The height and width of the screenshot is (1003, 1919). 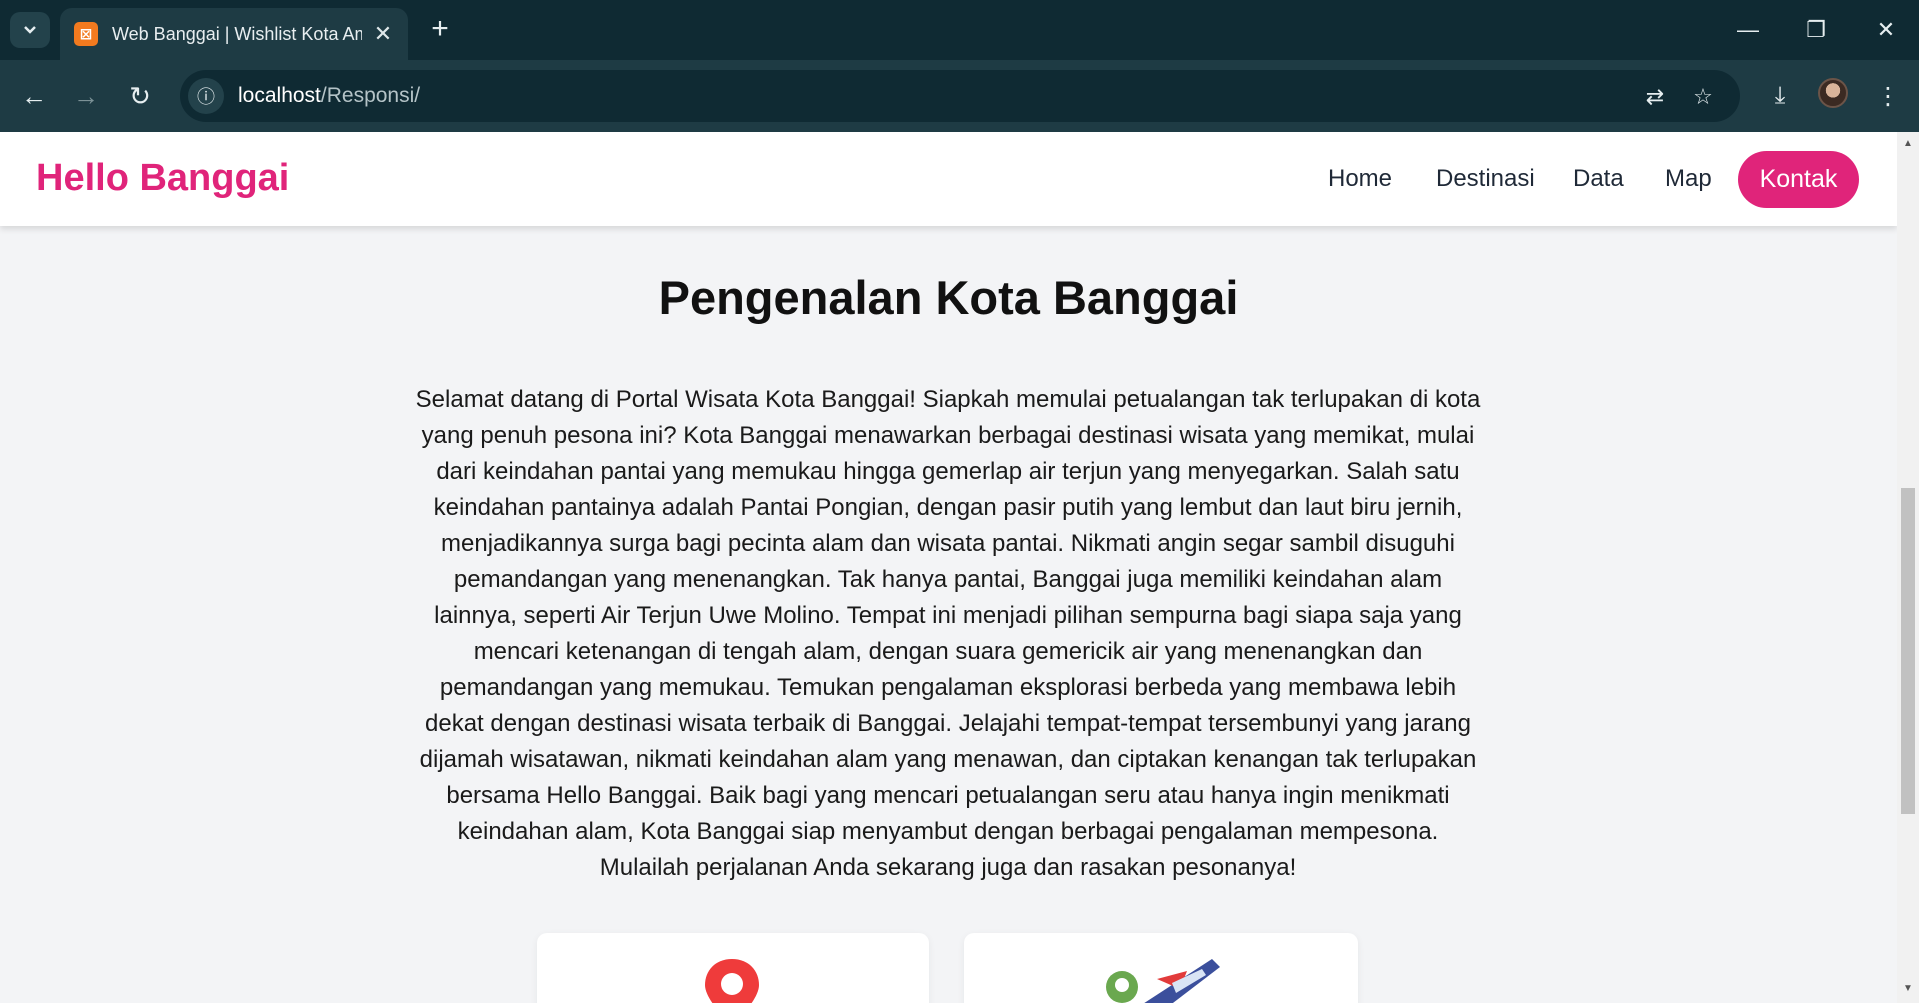 What do you see at coordinates (140, 96) in the screenshot?
I see `reload-icon: ↻` at bounding box center [140, 96].